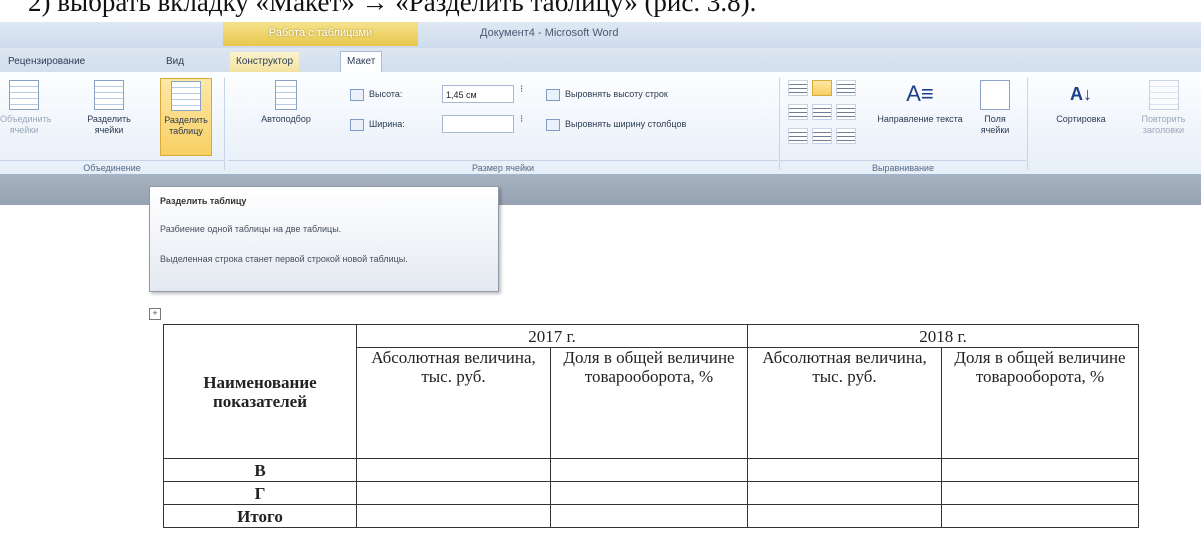  I want to click on merge-cells-button: Объединить ячейки, so click(26, 117).